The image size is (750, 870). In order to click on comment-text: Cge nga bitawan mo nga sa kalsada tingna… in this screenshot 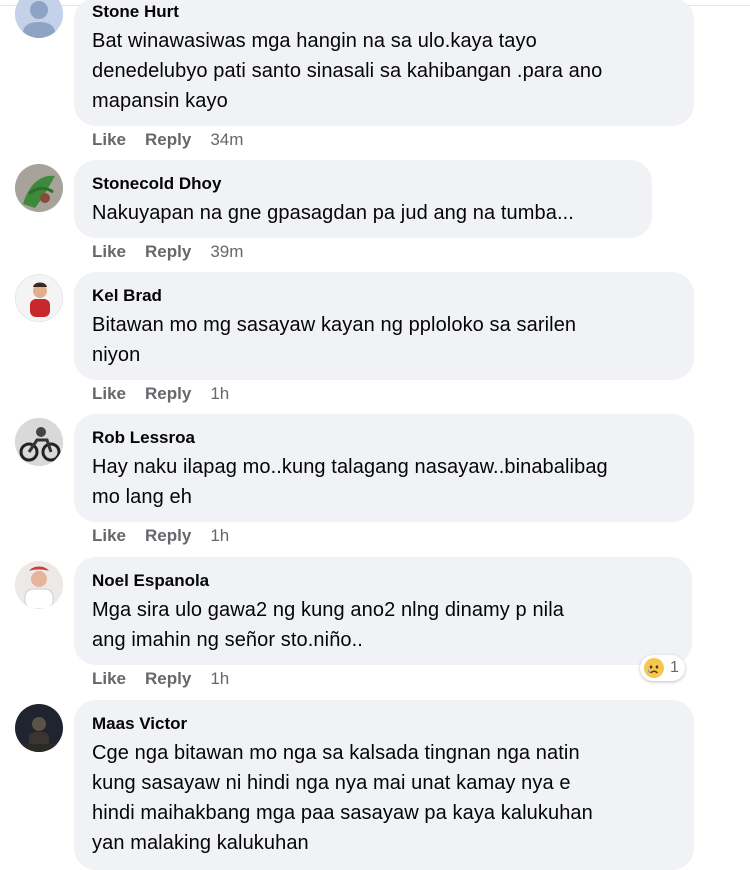, I will do `click(342, 798)`.